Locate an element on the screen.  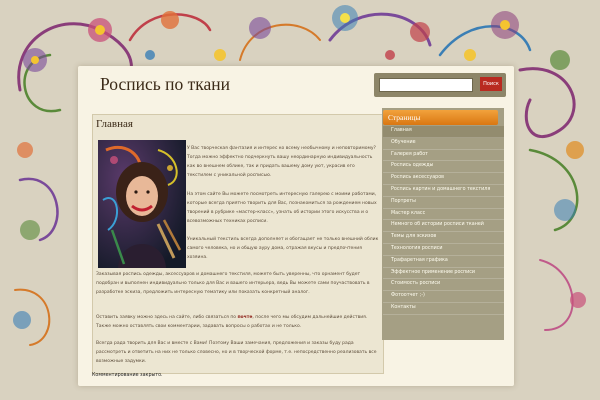
sidebar-item-application: Эффектное применение росписи is located at coordinates (443, 274).